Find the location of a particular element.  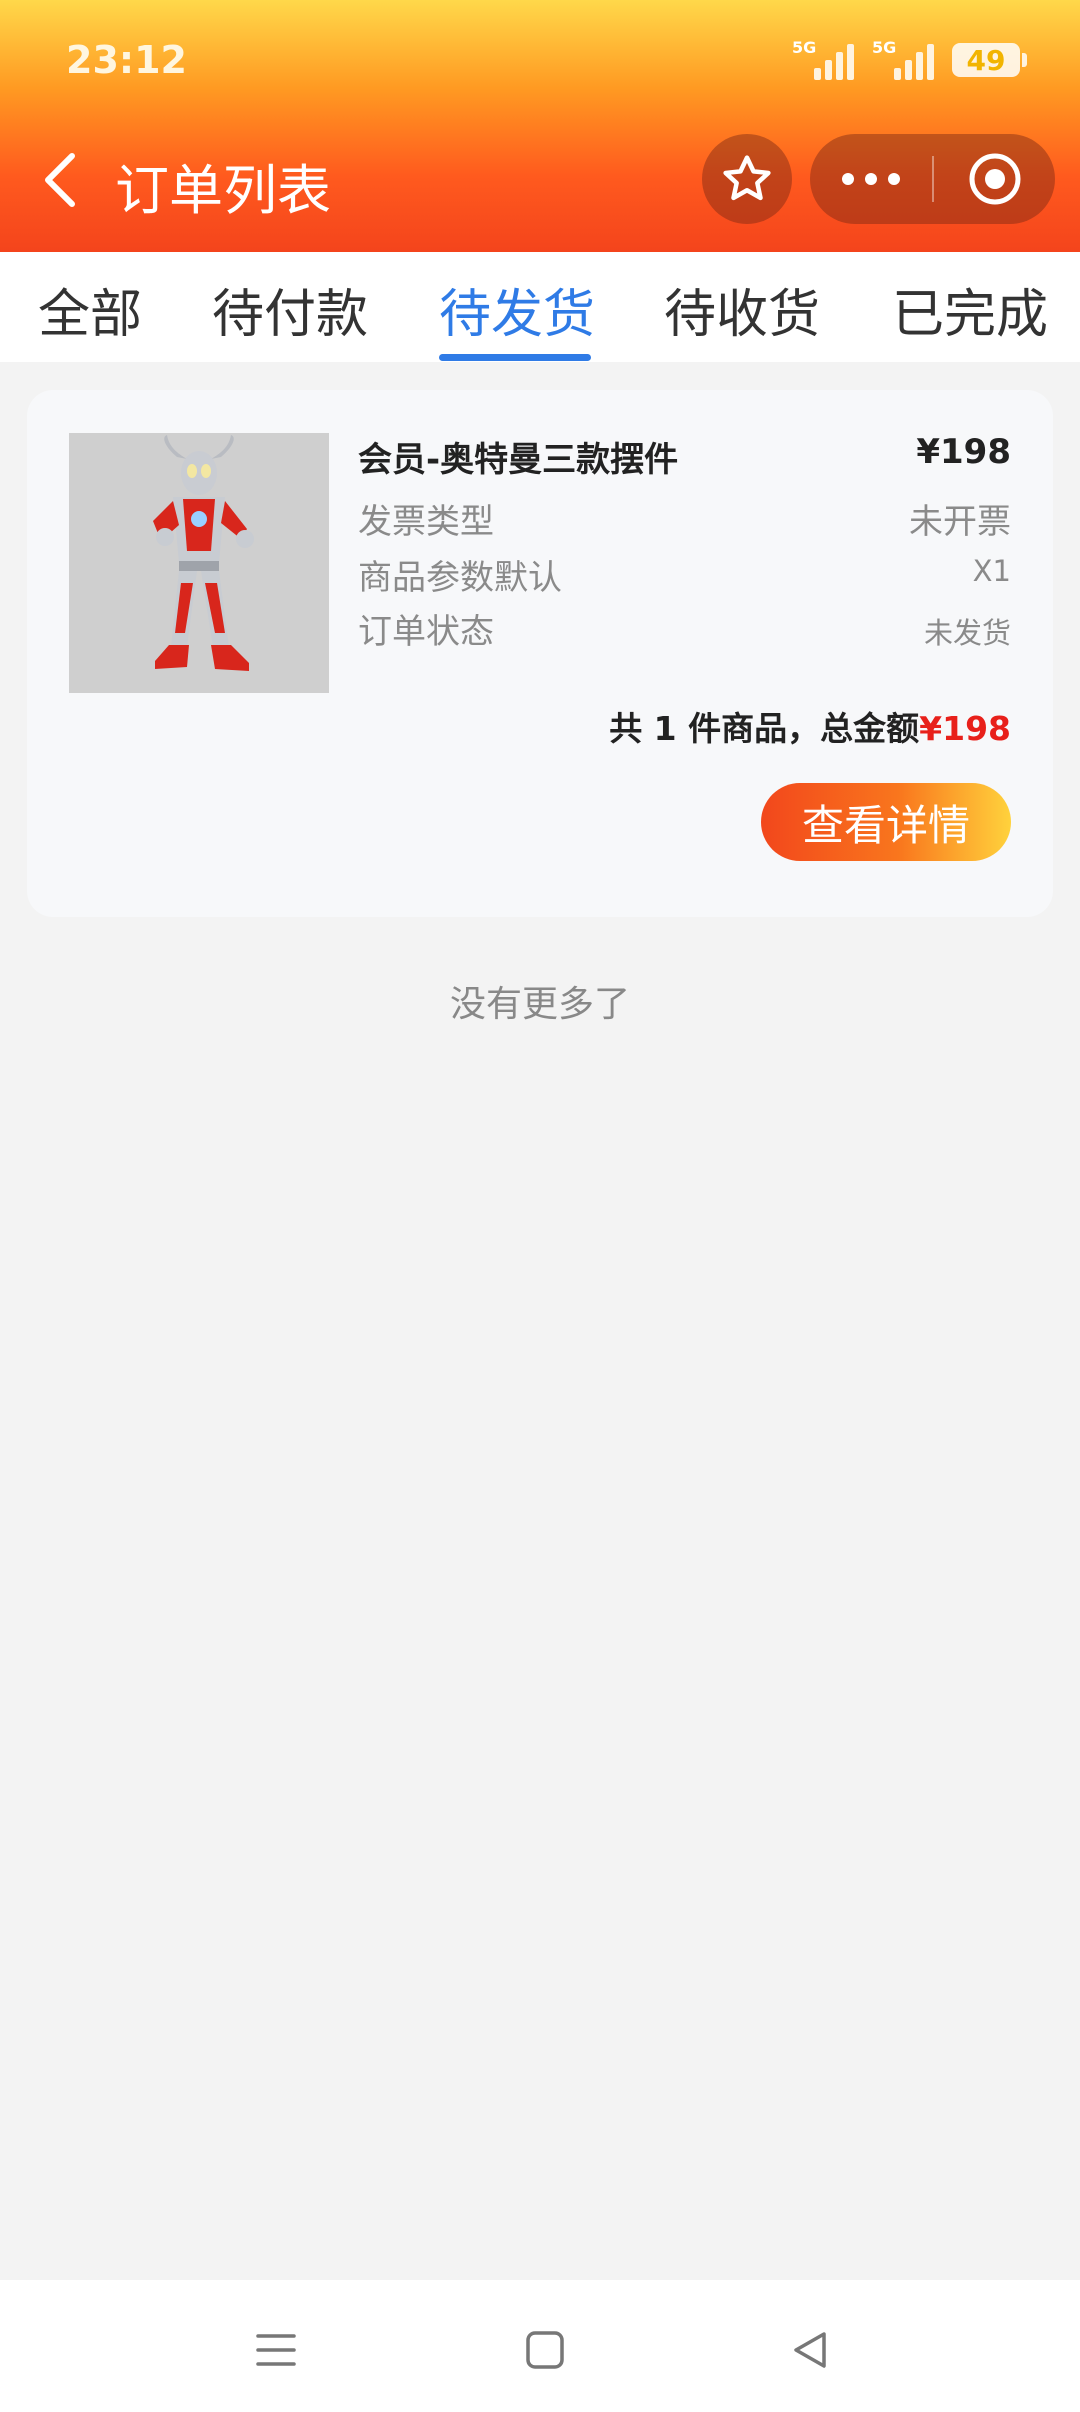

tab-pending-receipt: 待收货 is located at coordinates (742, 309).